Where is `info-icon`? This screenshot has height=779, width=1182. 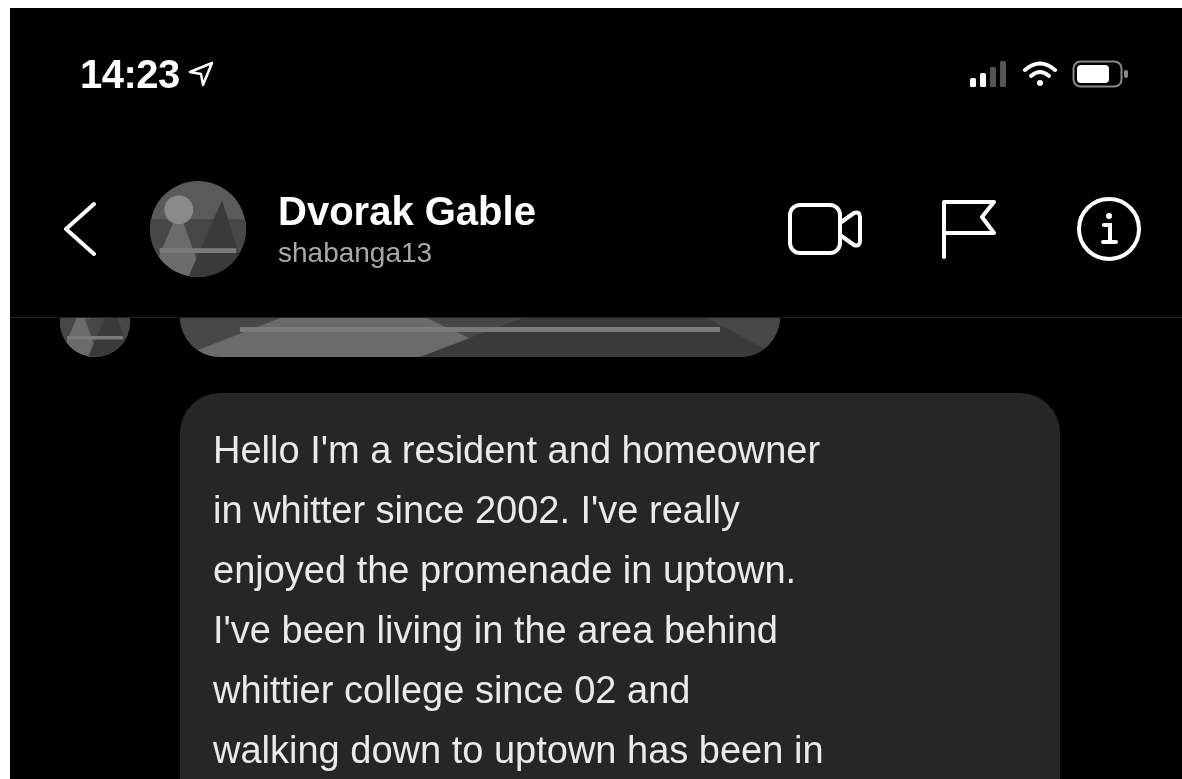 info-icon is located at coordinates (1109, 228).